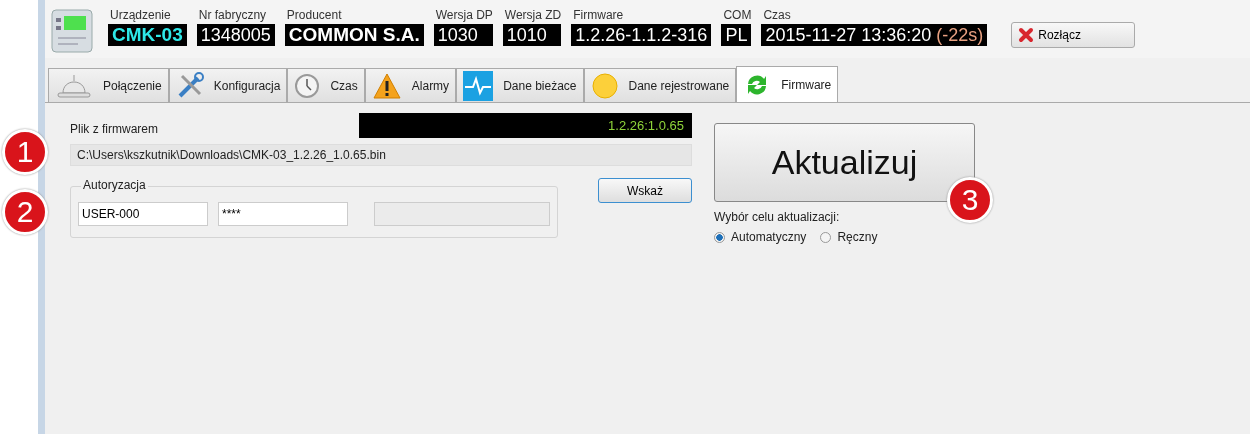 Image resolution: width=1250 pixels, height=434 pixels. I want to click on bell-icon, so click(74, 85).